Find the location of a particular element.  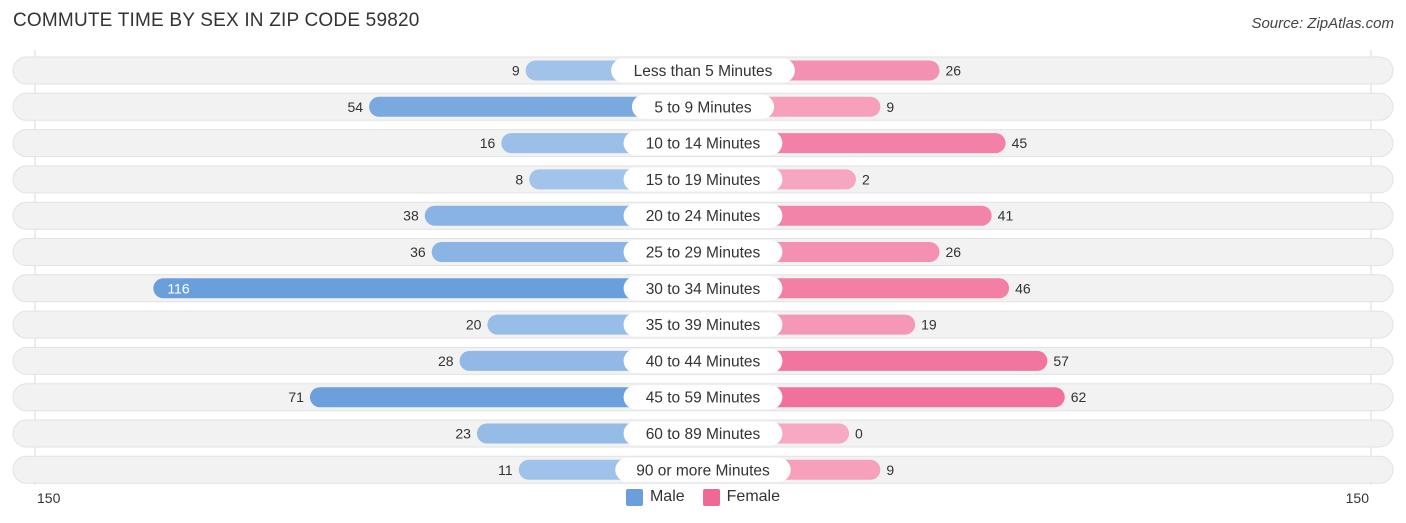

legend-label-male: Male is located at coordinates (667, 496).